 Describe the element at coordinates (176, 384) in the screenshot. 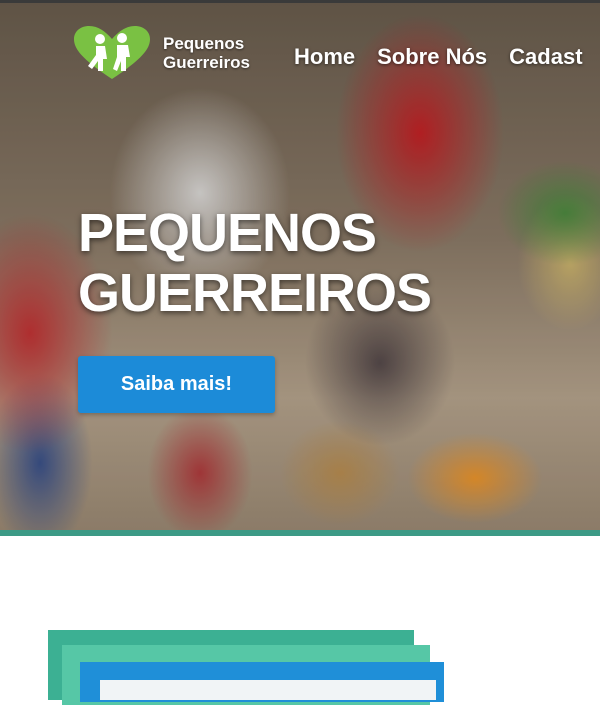

I see `saiba-mais-button: Saiba mais!` at that location.